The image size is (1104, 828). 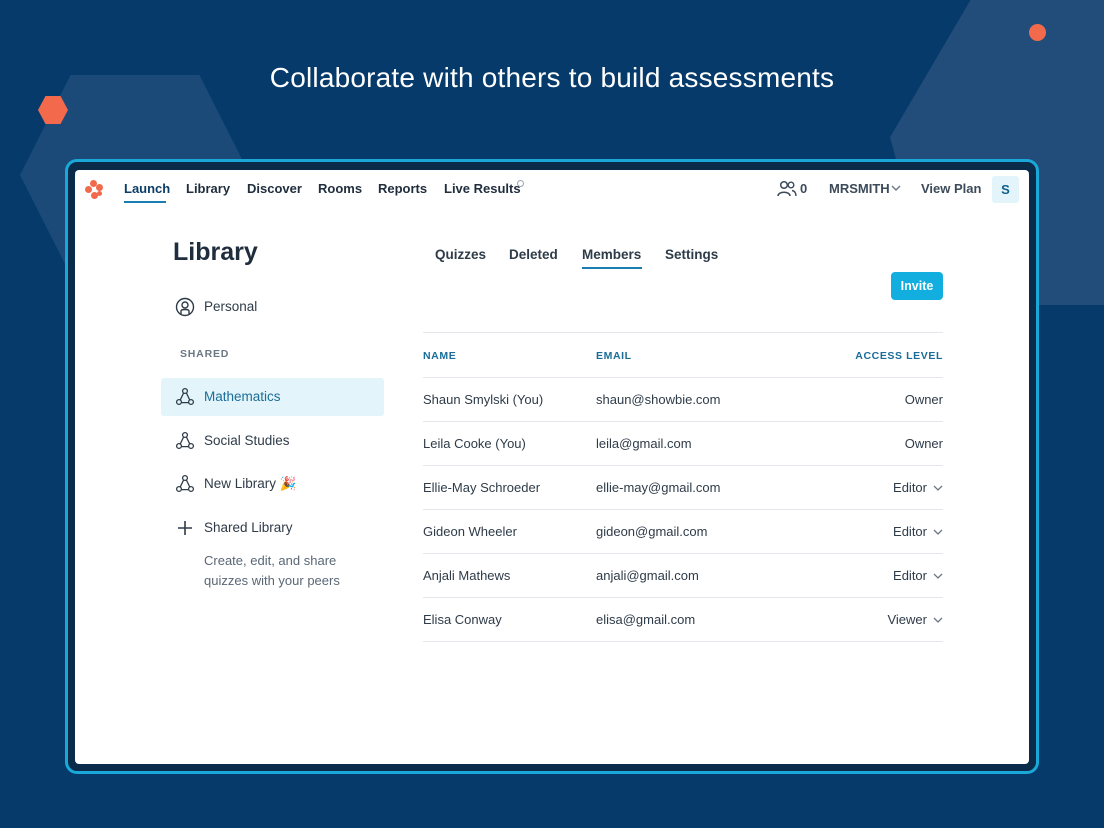 What do you see at coordinates (470, 531) in the screenshot?
I see `member-name: Gideon Wheeler` at bounding box center [470, 531].